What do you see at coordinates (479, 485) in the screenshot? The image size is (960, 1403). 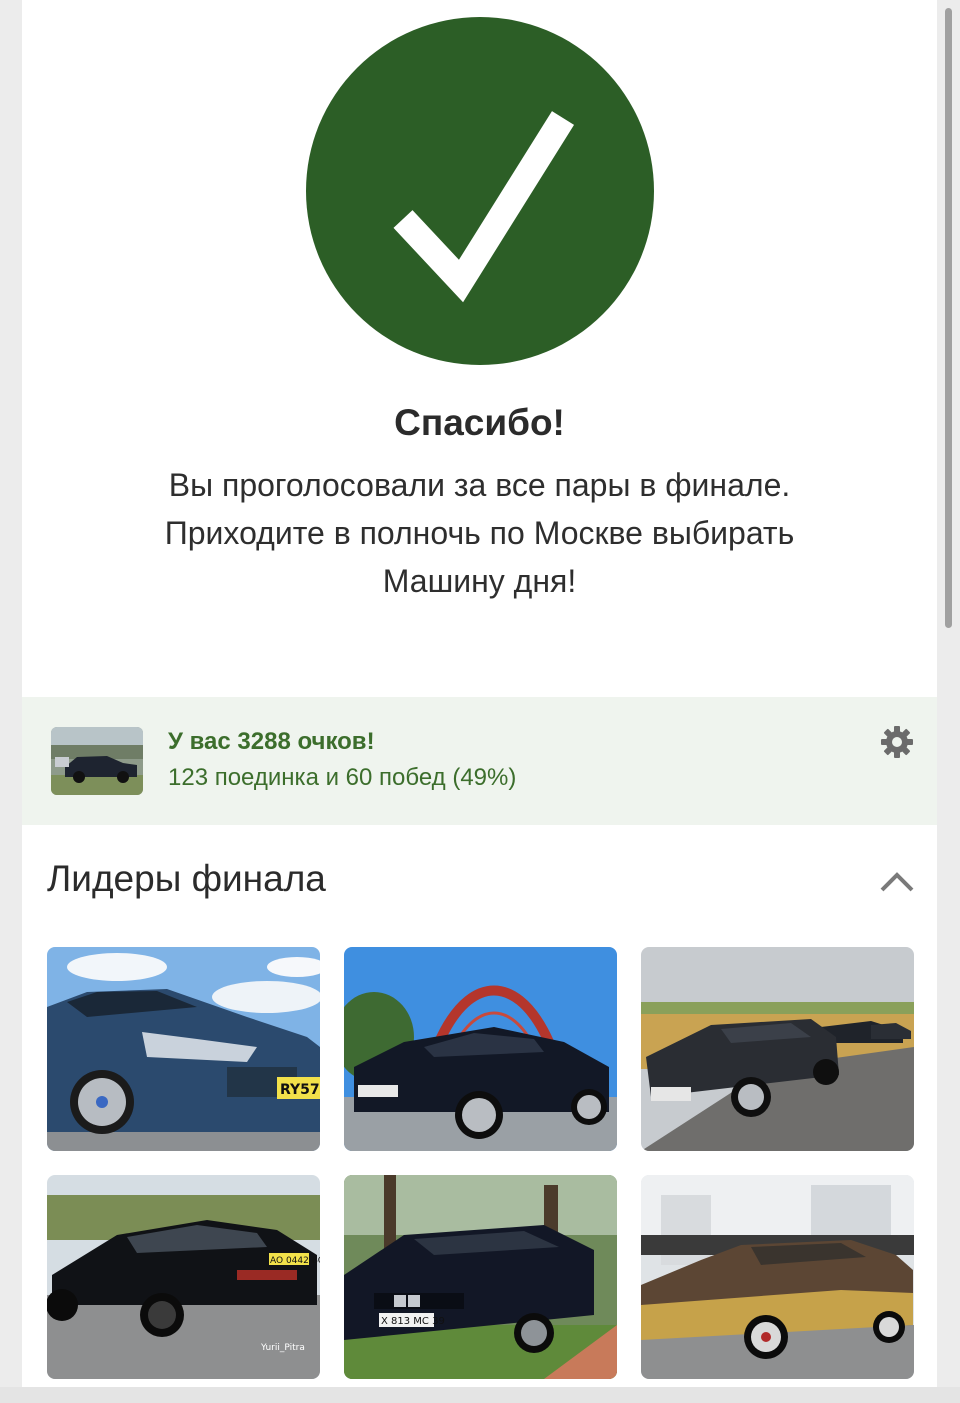 I see `thanks-line-1: Вы проголосовали за все пары в финале.` at bounding box center [479, 485].